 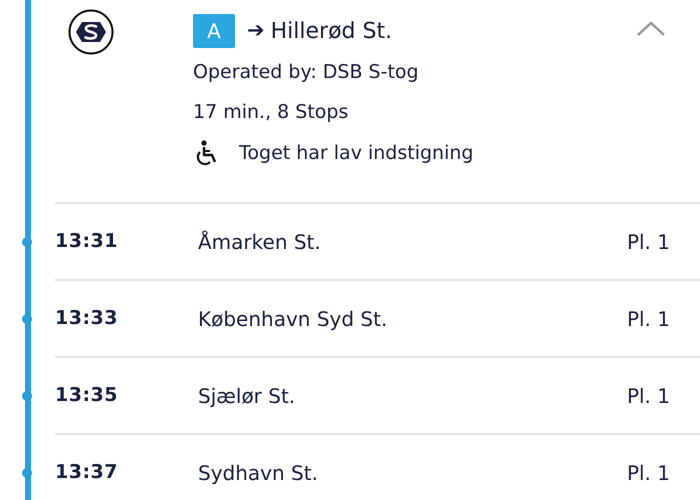 I want to click on trip-summary: 17 min., 8 Stops, so click(x=271, y=112).